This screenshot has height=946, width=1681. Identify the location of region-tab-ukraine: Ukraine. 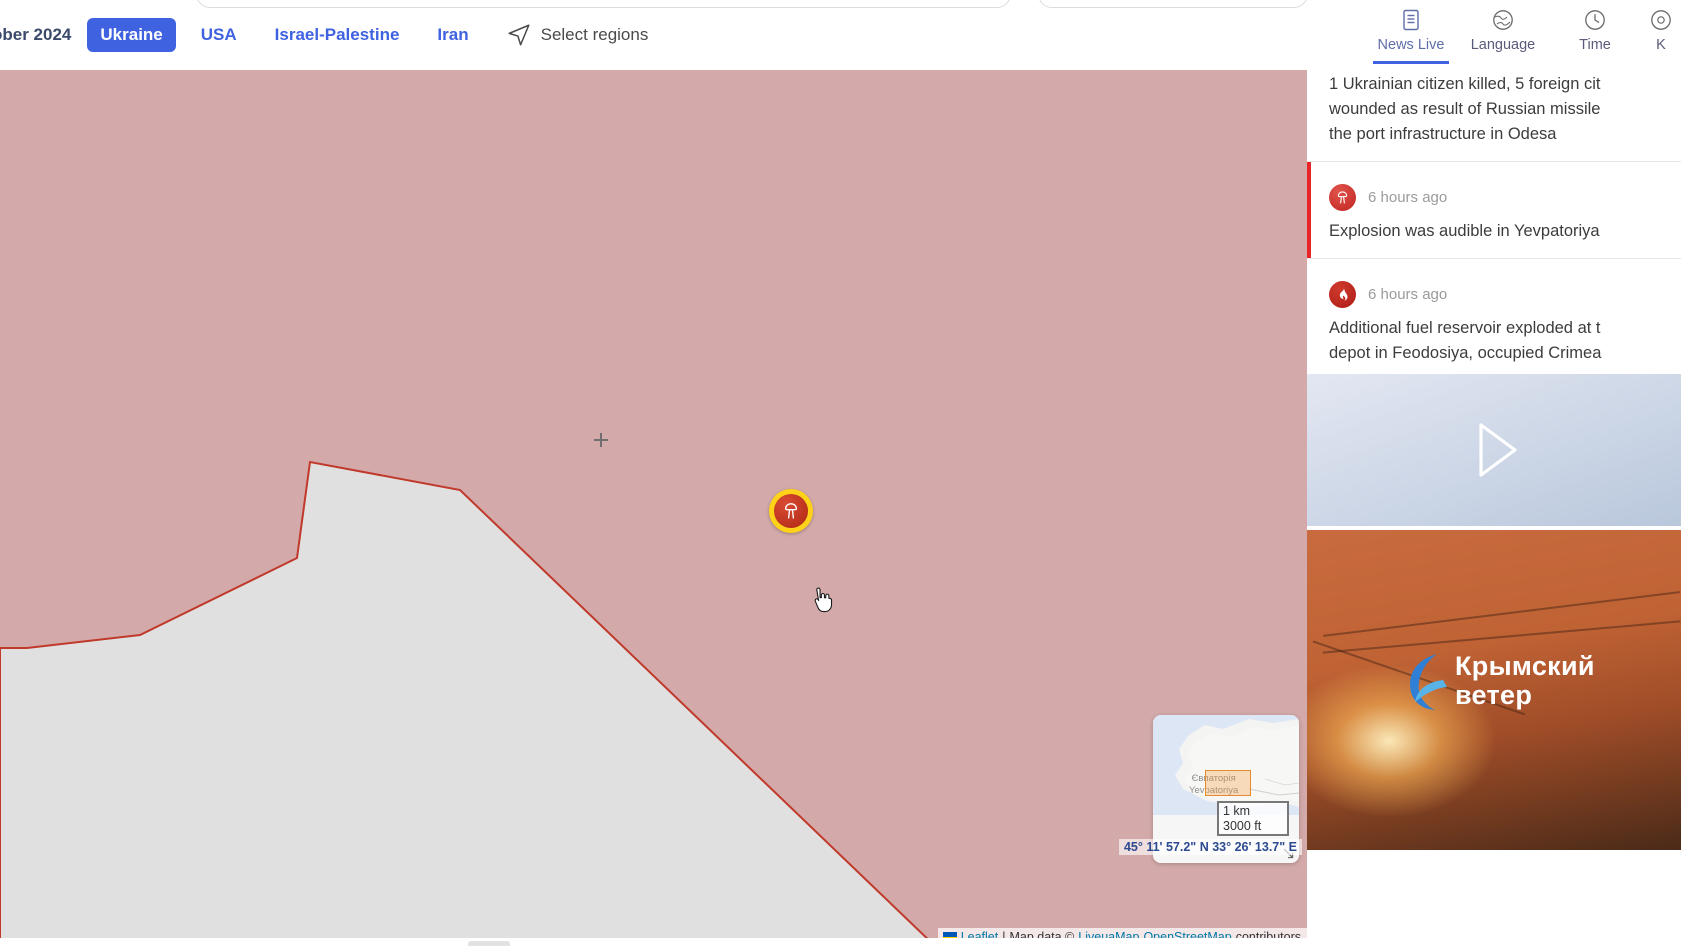
(131, 35).